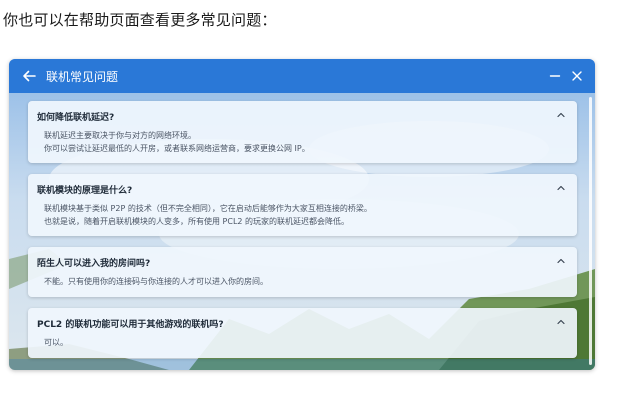  I want to click on answer-line: 联机延迟主要取决于你与对方的网络环境。, so click(120, 135).